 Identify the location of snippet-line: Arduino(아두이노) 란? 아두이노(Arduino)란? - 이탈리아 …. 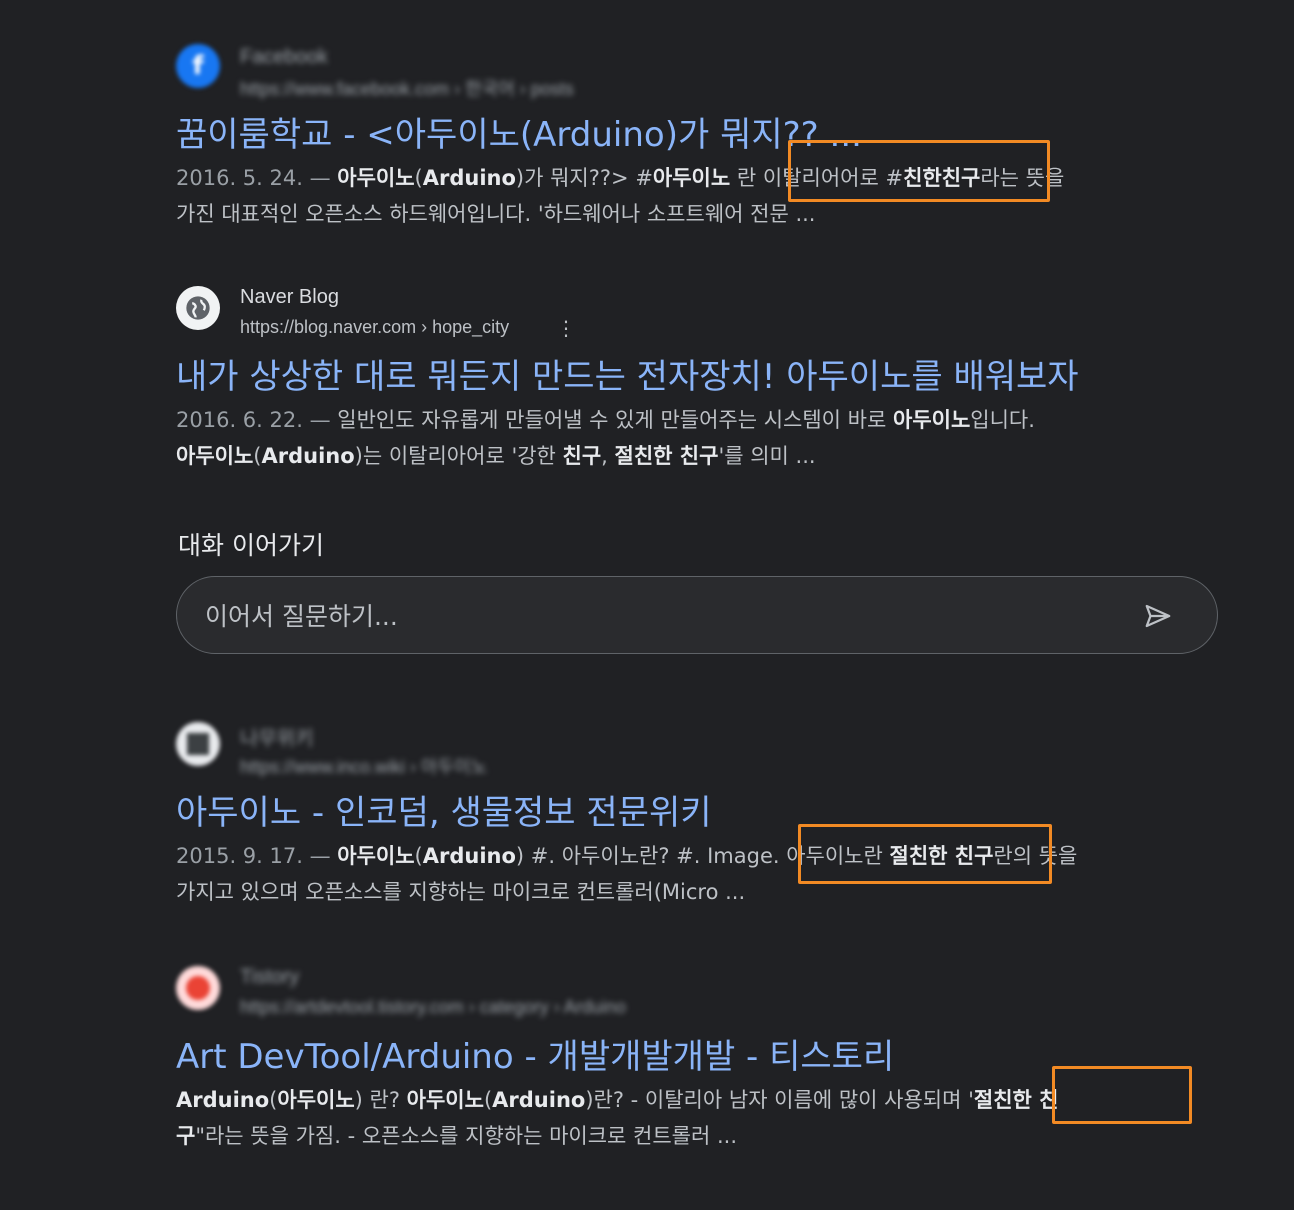
(681, 1100).